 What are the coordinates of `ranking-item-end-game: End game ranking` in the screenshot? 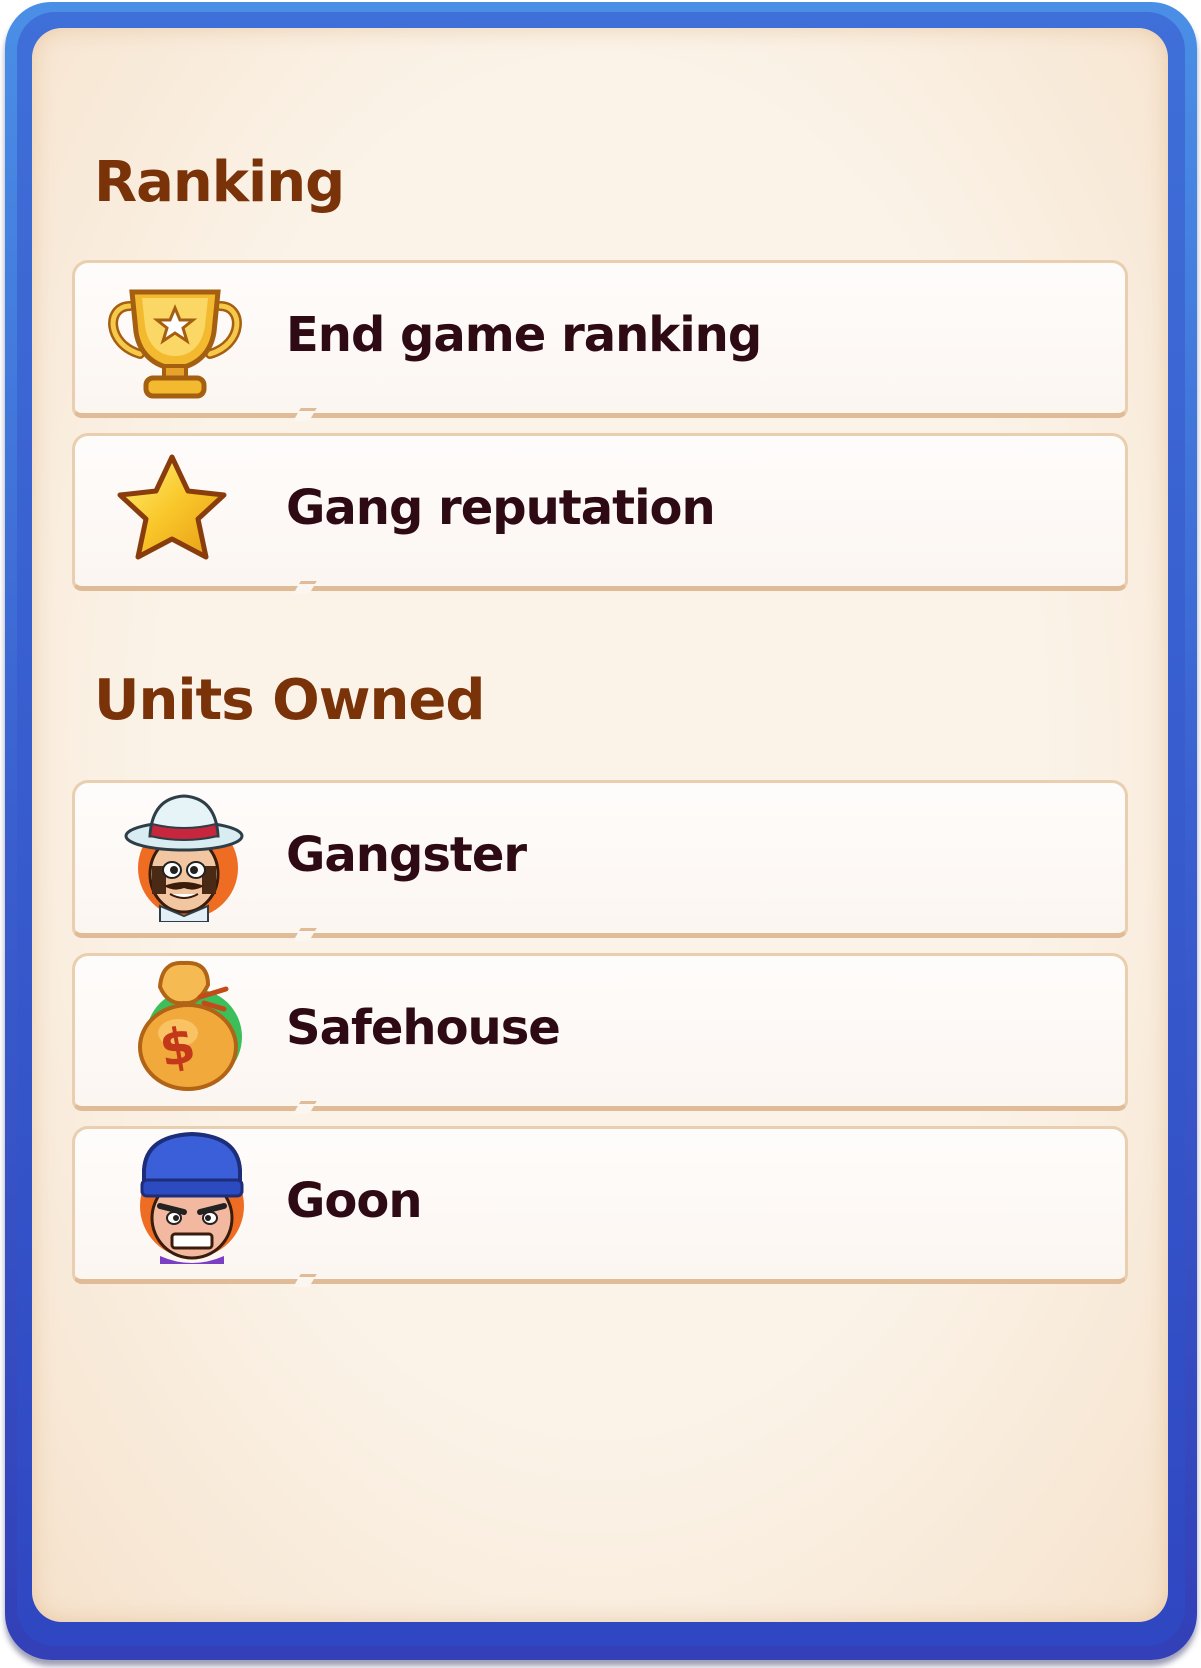 It's located at (600, 340).